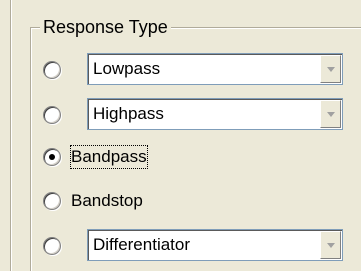  Describe the element at coordinates (215, 114) in the screenshot. I see `highpass-dropdown: Highpass` at that location.